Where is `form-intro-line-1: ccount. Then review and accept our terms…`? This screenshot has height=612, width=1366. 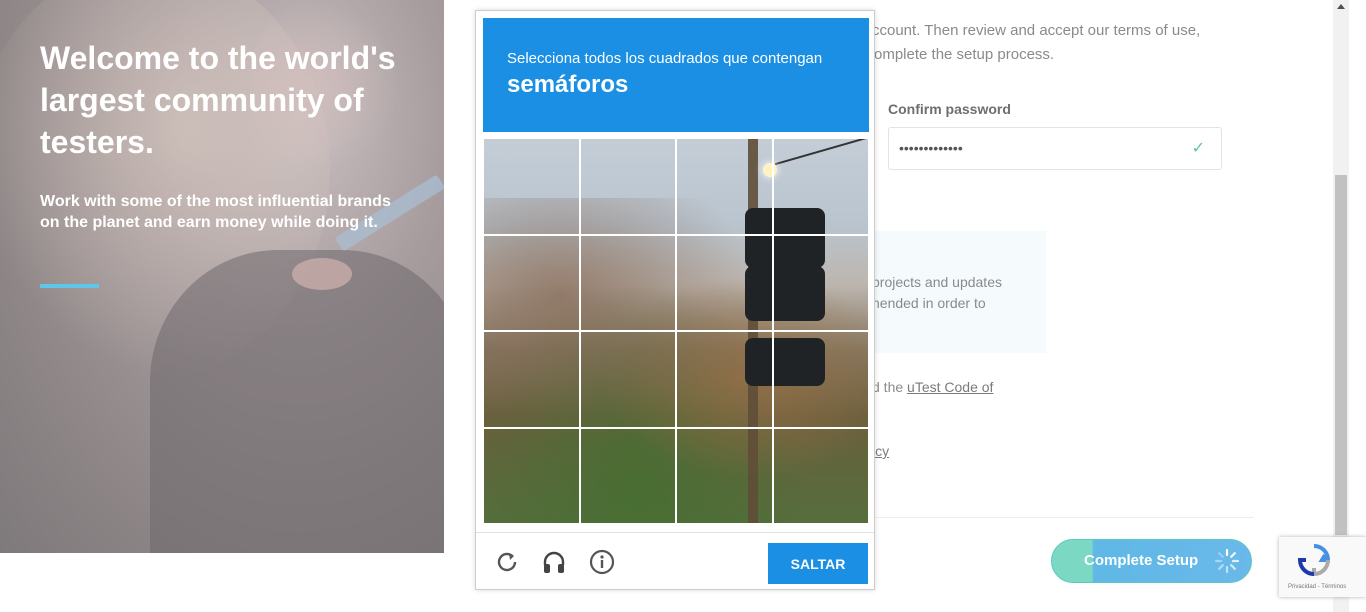 form-intro-line-1: ccount. Then review and accept our terms… is located at coordinates (1036, 30).